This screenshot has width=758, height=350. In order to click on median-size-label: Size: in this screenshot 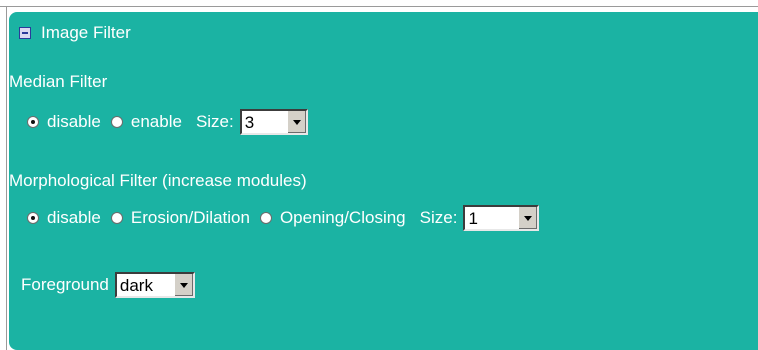, I will do `click(214, 121)`.